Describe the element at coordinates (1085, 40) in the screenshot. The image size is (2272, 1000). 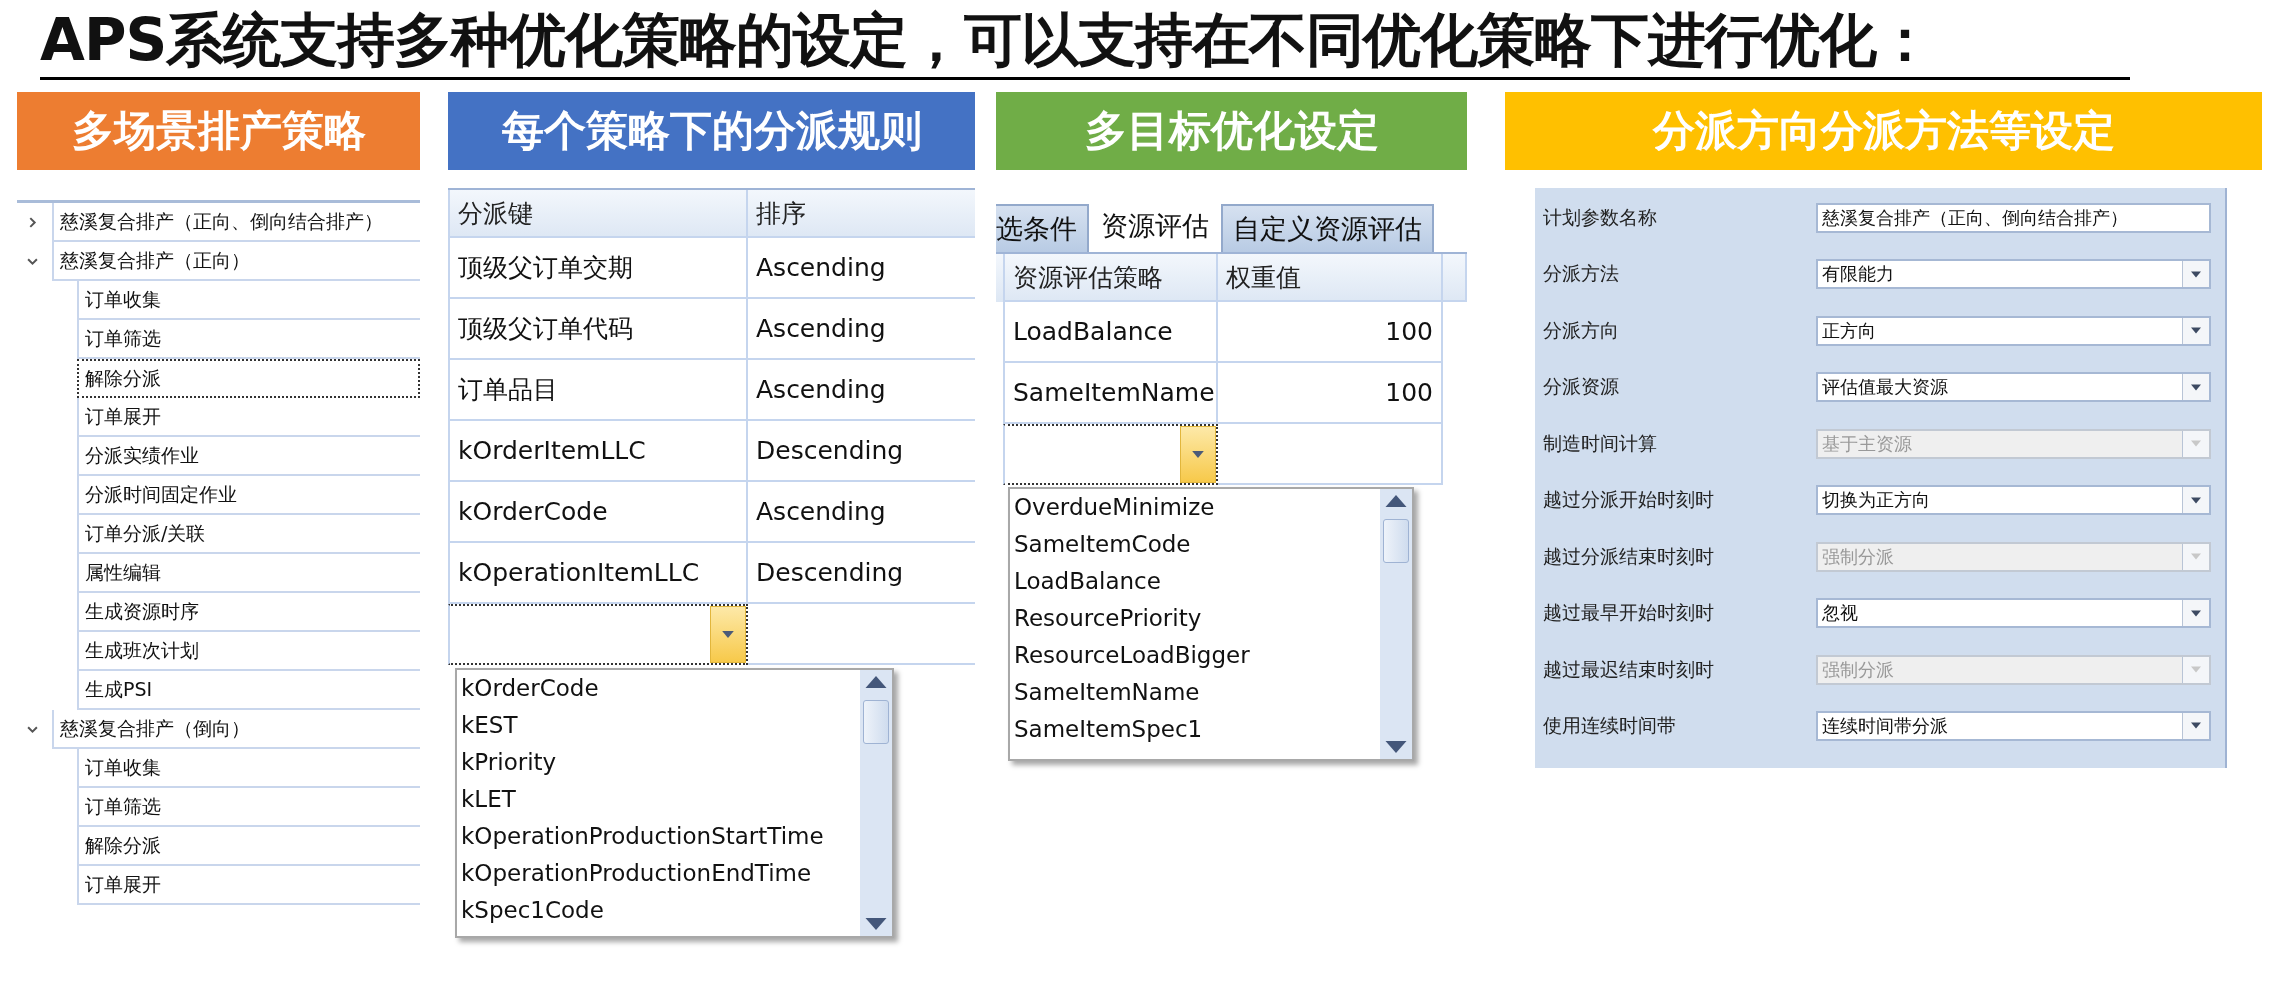
I see `slide-title: APS系统支持多种优化策略的设定，可以支持在不同优化策略下进行优化：` at that location.